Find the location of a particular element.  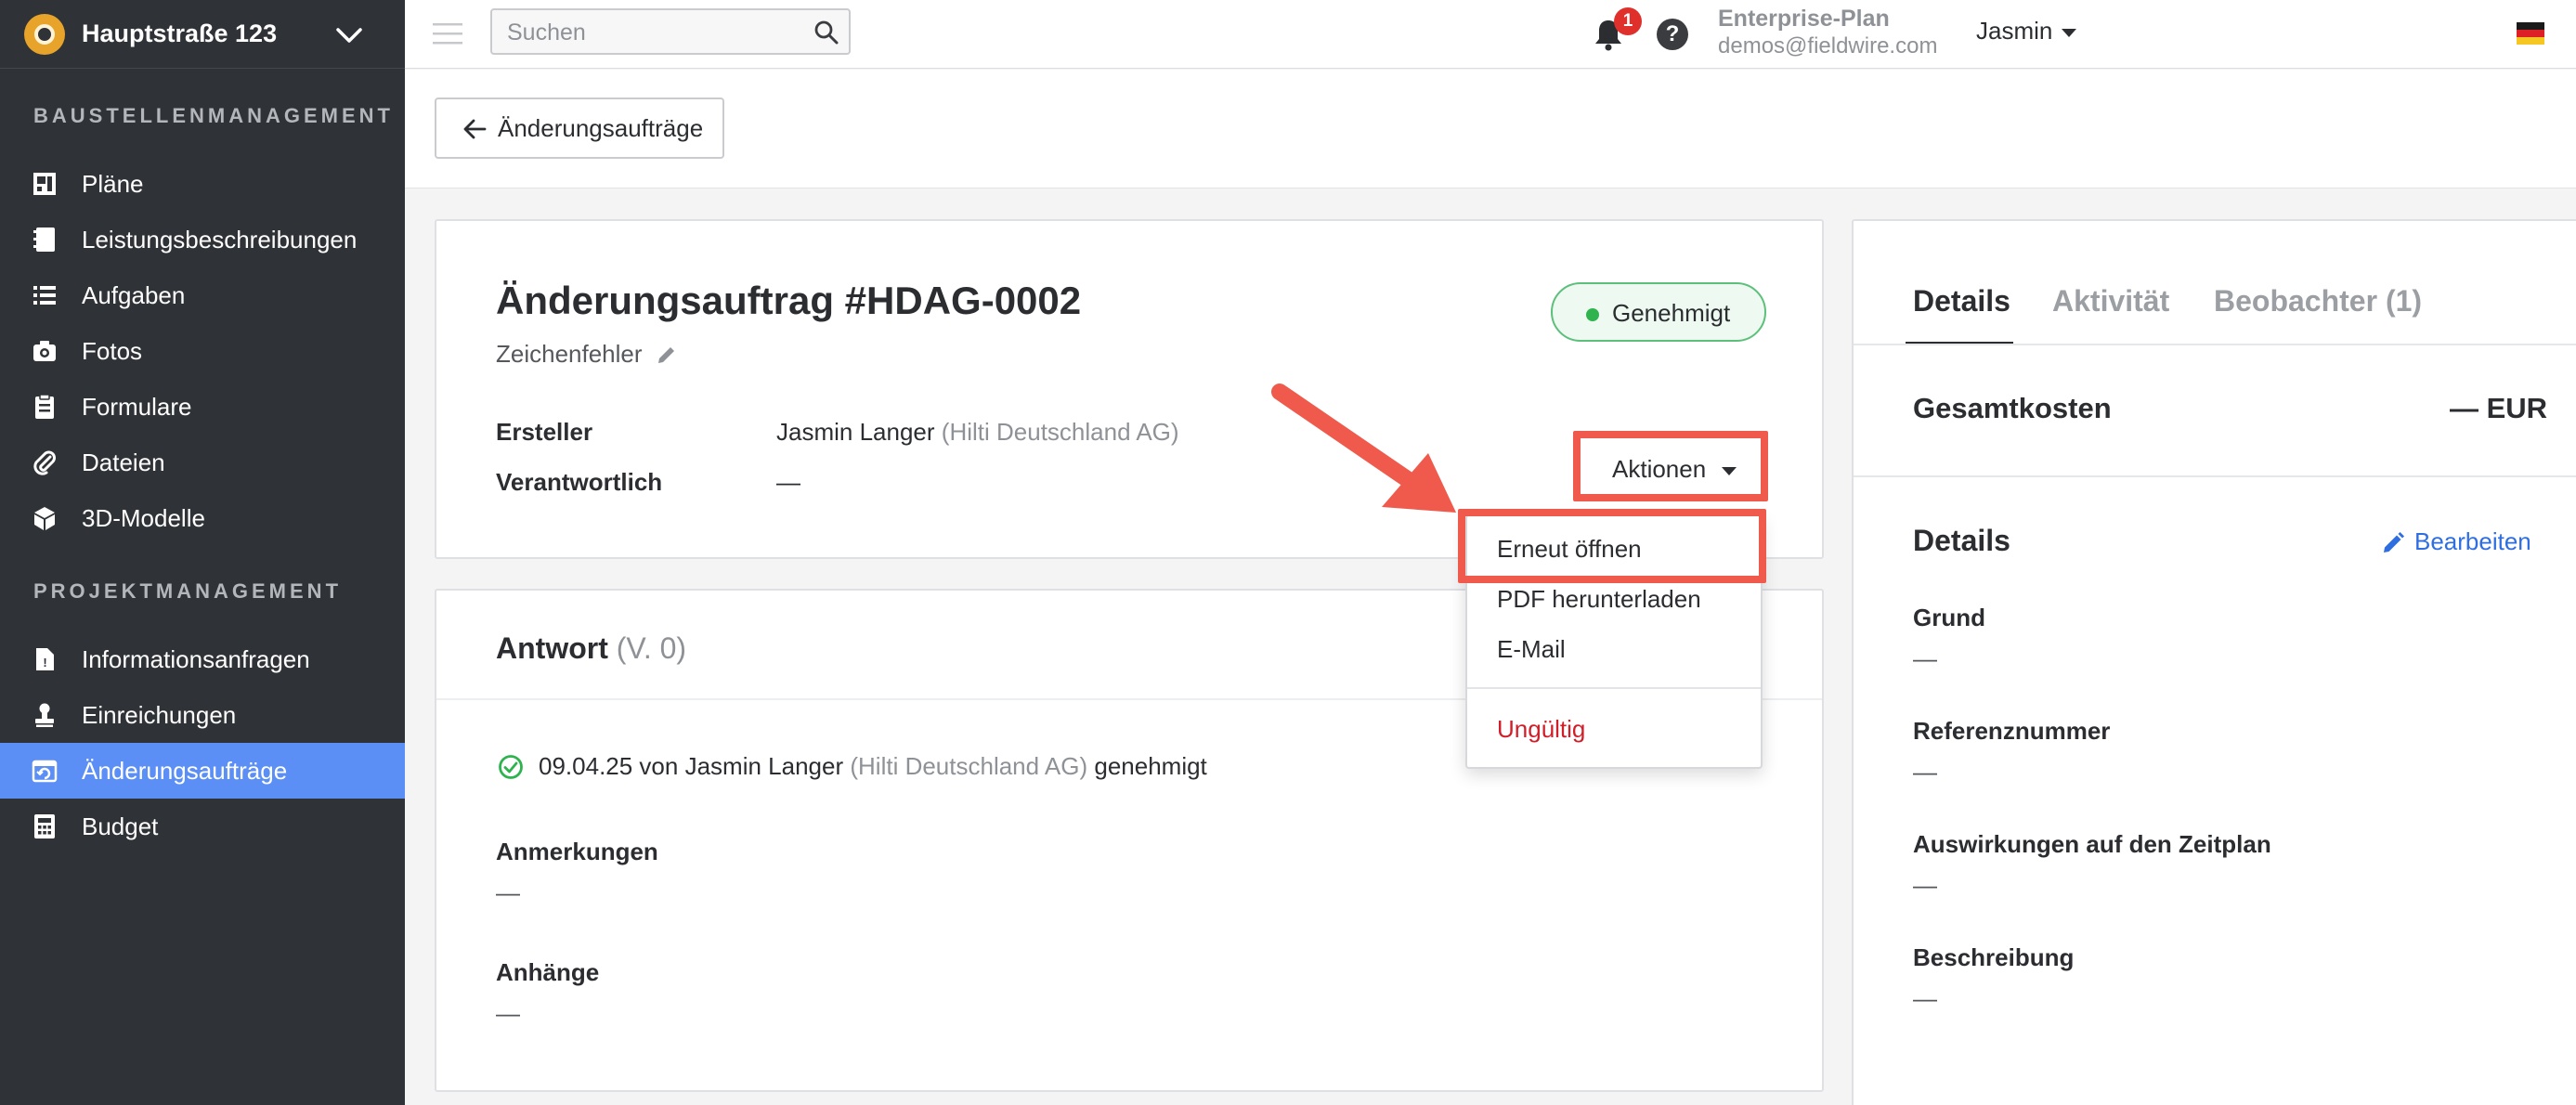

specifications-icon is located at coordinates (44, 240).